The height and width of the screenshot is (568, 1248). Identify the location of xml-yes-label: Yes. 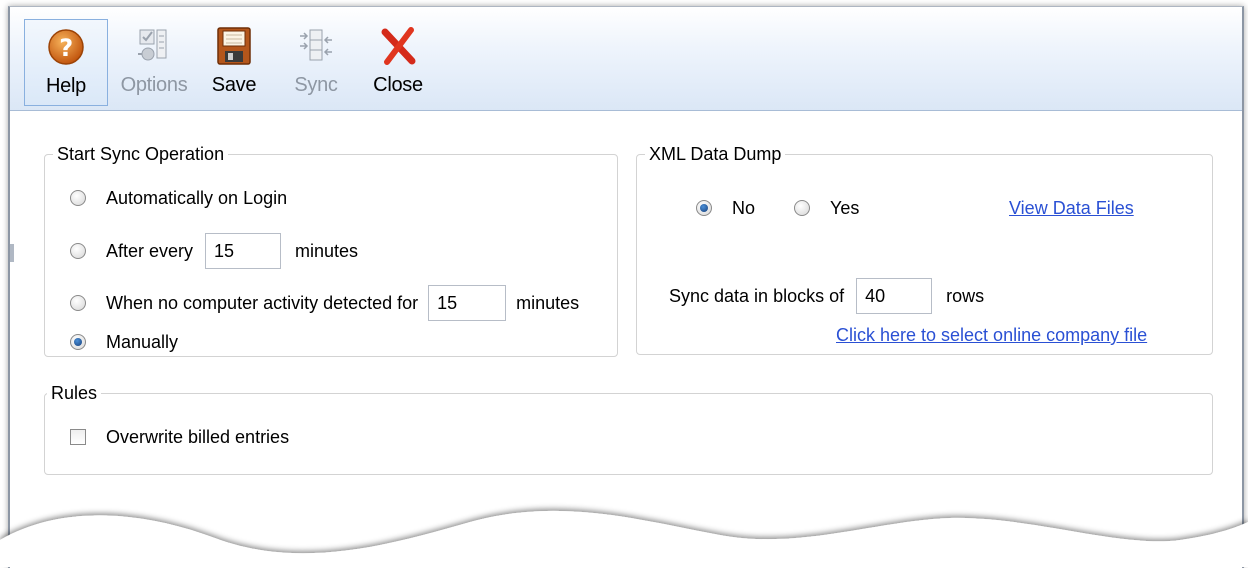
(845, 207).